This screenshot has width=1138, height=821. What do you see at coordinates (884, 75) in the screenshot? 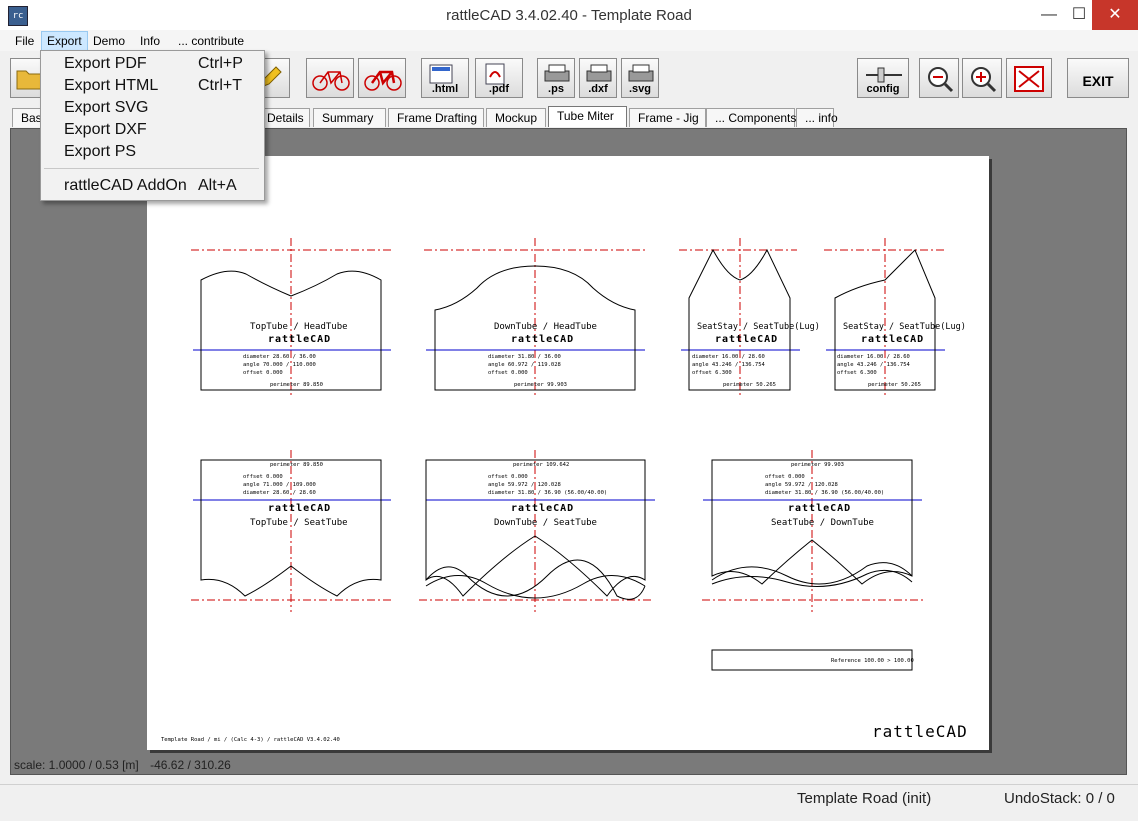
I see `config-icon` at bounding box center [884, 75].